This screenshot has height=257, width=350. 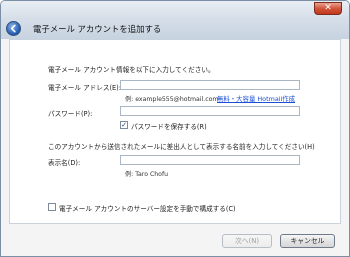 I want to click on email-label: 電子メール アドレス(E):, so click(x=84, y=88).